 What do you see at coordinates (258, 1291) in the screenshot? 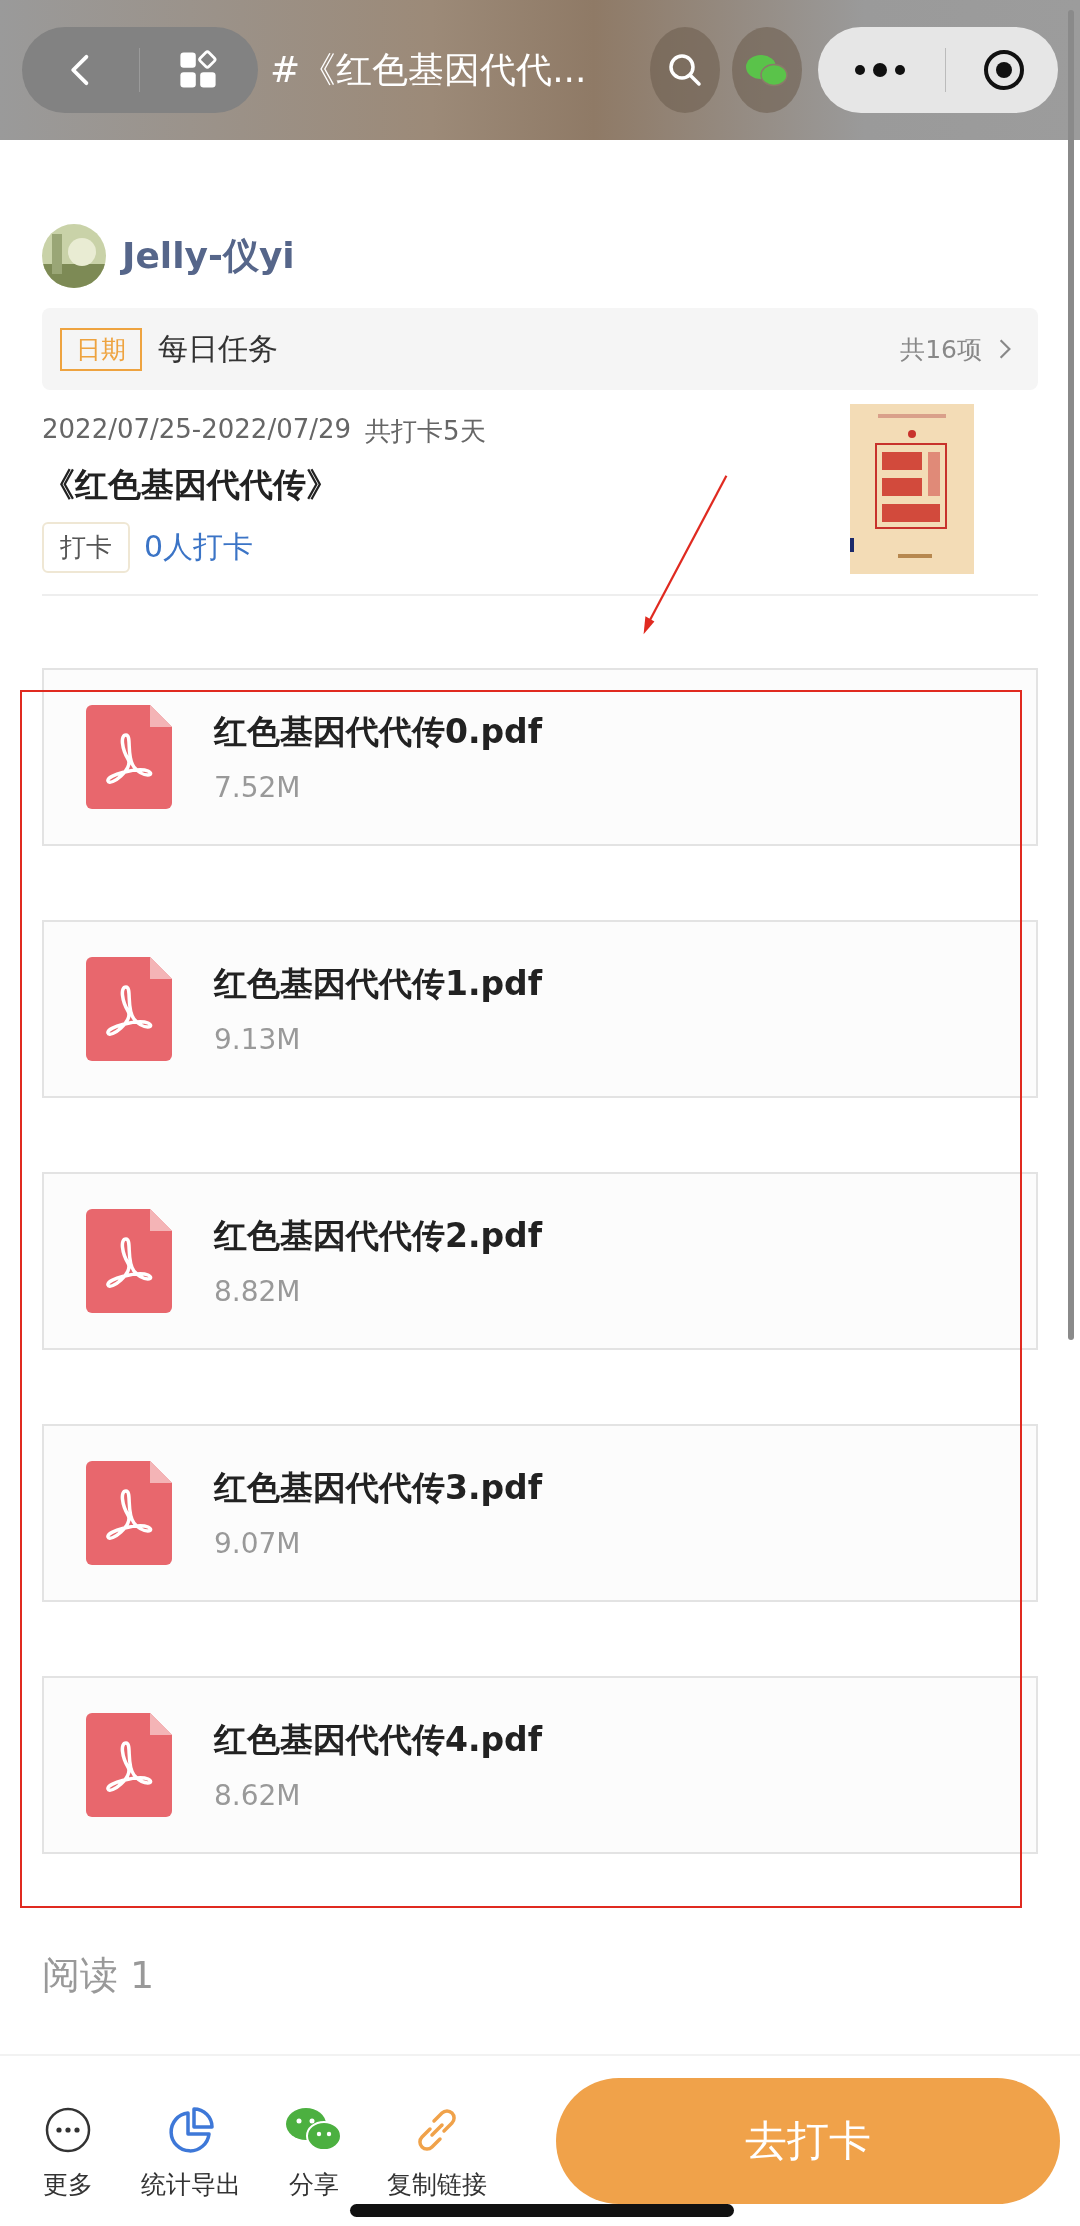
I see `file-size: 8.82M` at bounding box center [258, 1291].